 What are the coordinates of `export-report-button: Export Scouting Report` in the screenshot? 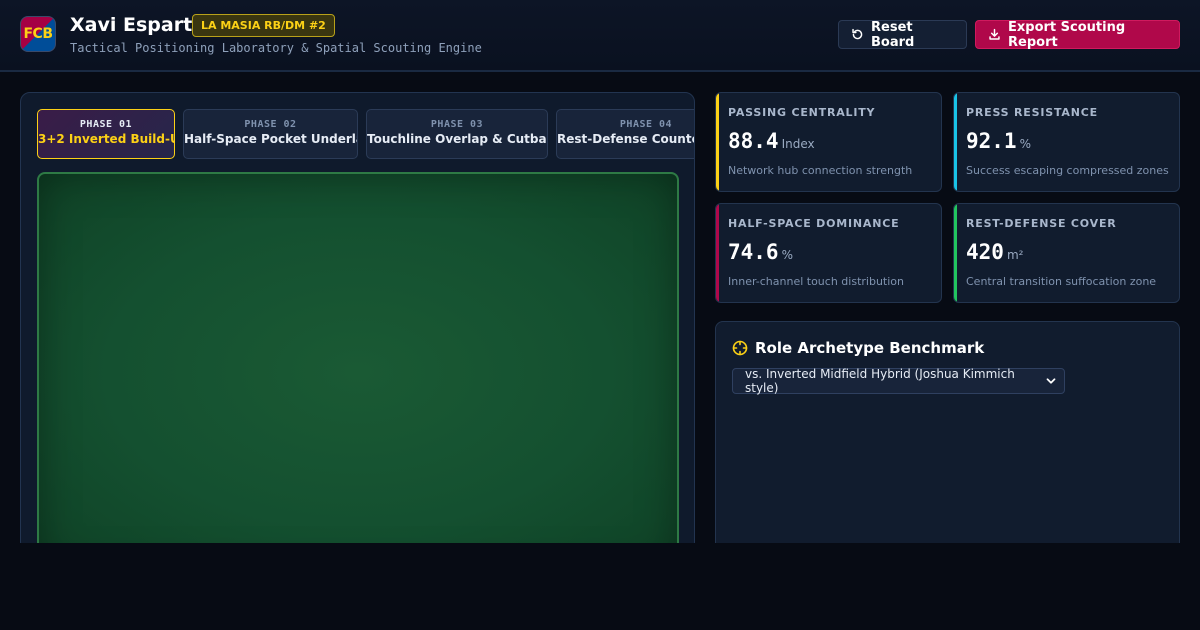 It's located at (1077, 34).